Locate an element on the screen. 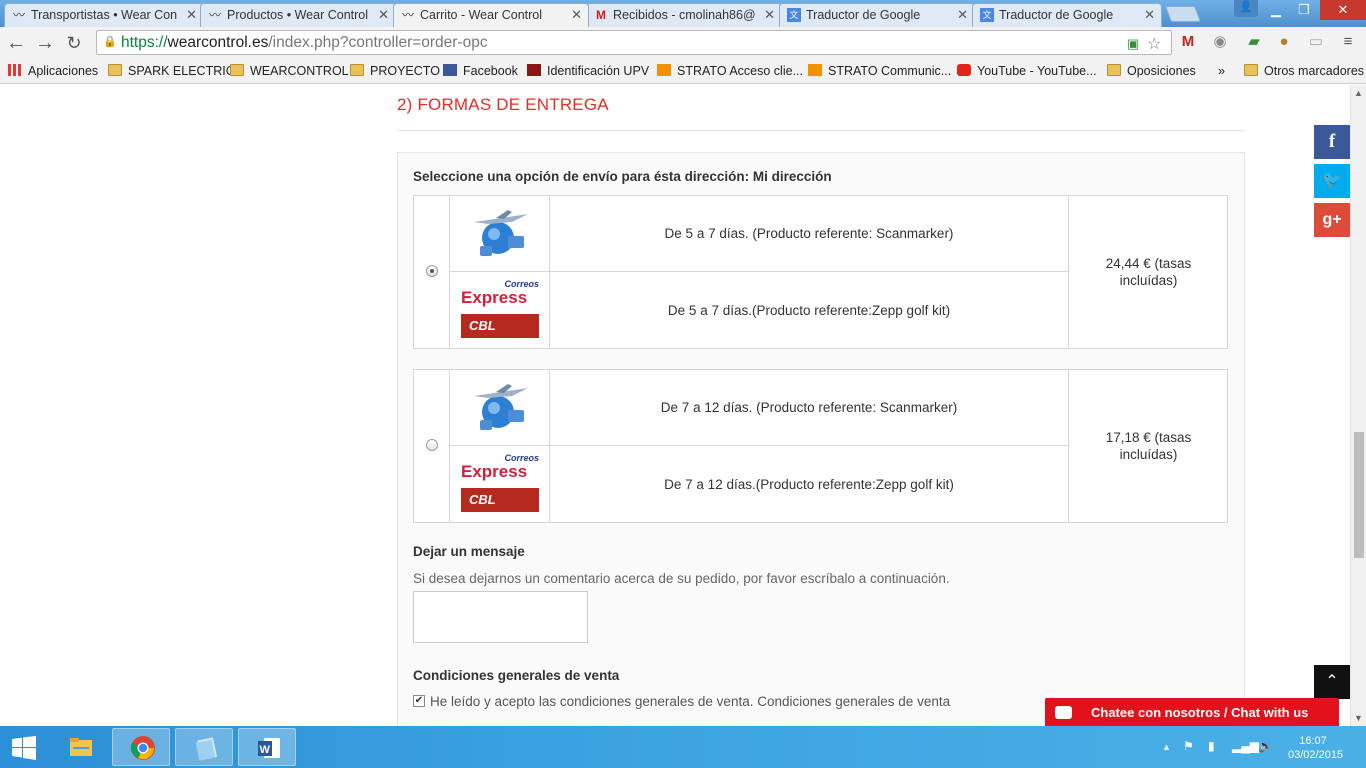  minimize-icon: ▁ is located at coordinates (1276, 10).